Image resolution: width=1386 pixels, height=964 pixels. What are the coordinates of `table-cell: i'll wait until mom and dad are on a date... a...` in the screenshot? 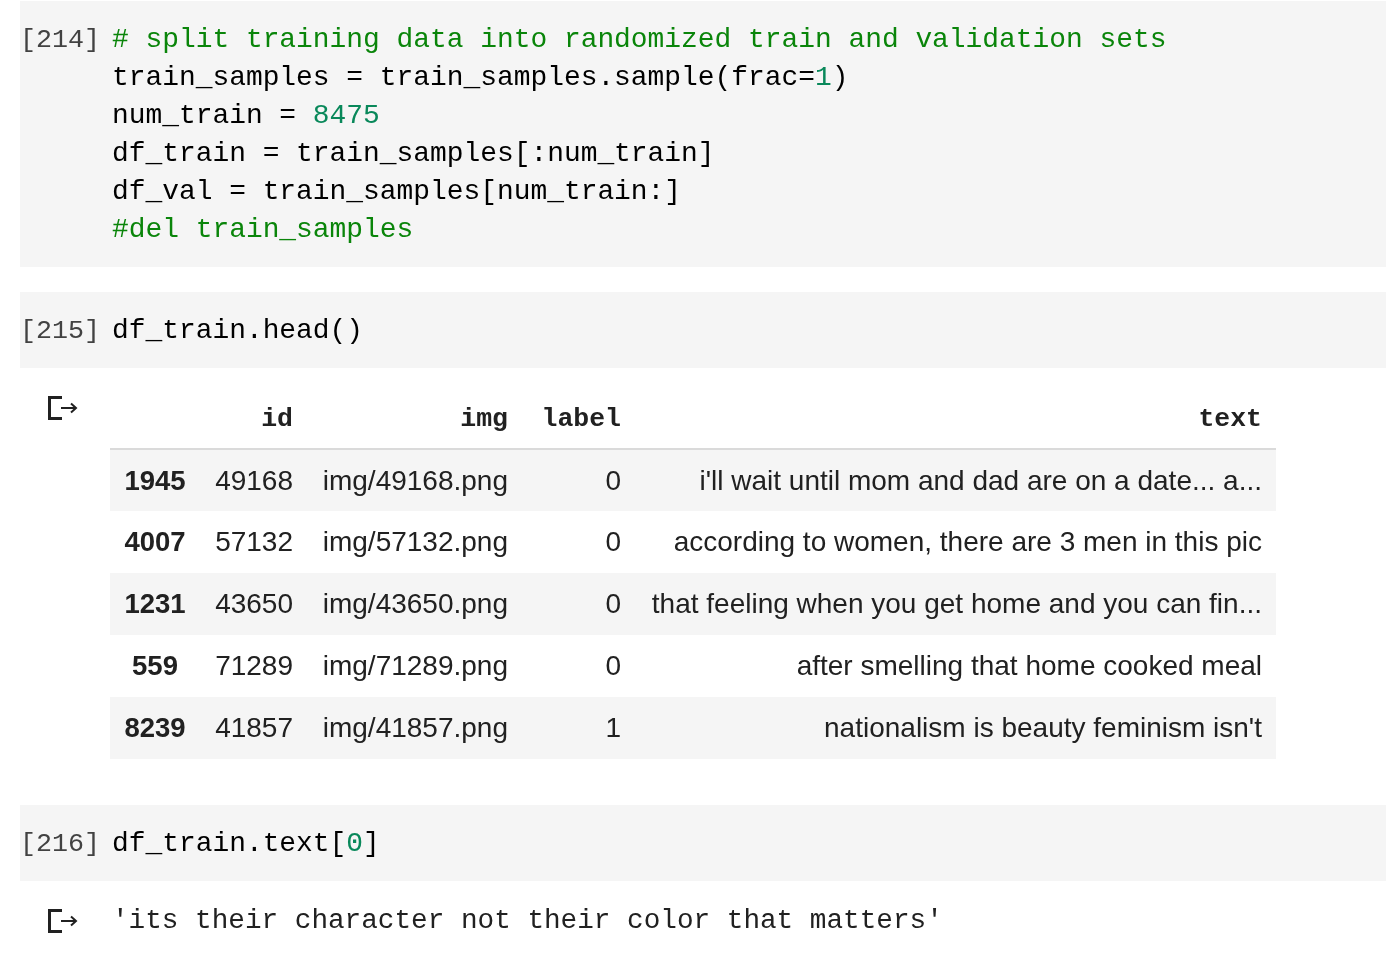 It's located at (955, 480).